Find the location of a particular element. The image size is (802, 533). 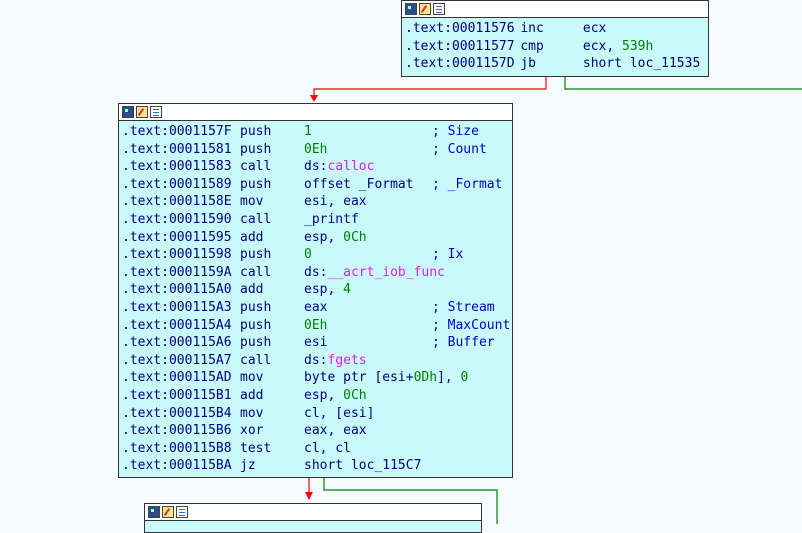

instruction-line: .text:000115B8 test cl, cl is located at coordinates (317, 449).